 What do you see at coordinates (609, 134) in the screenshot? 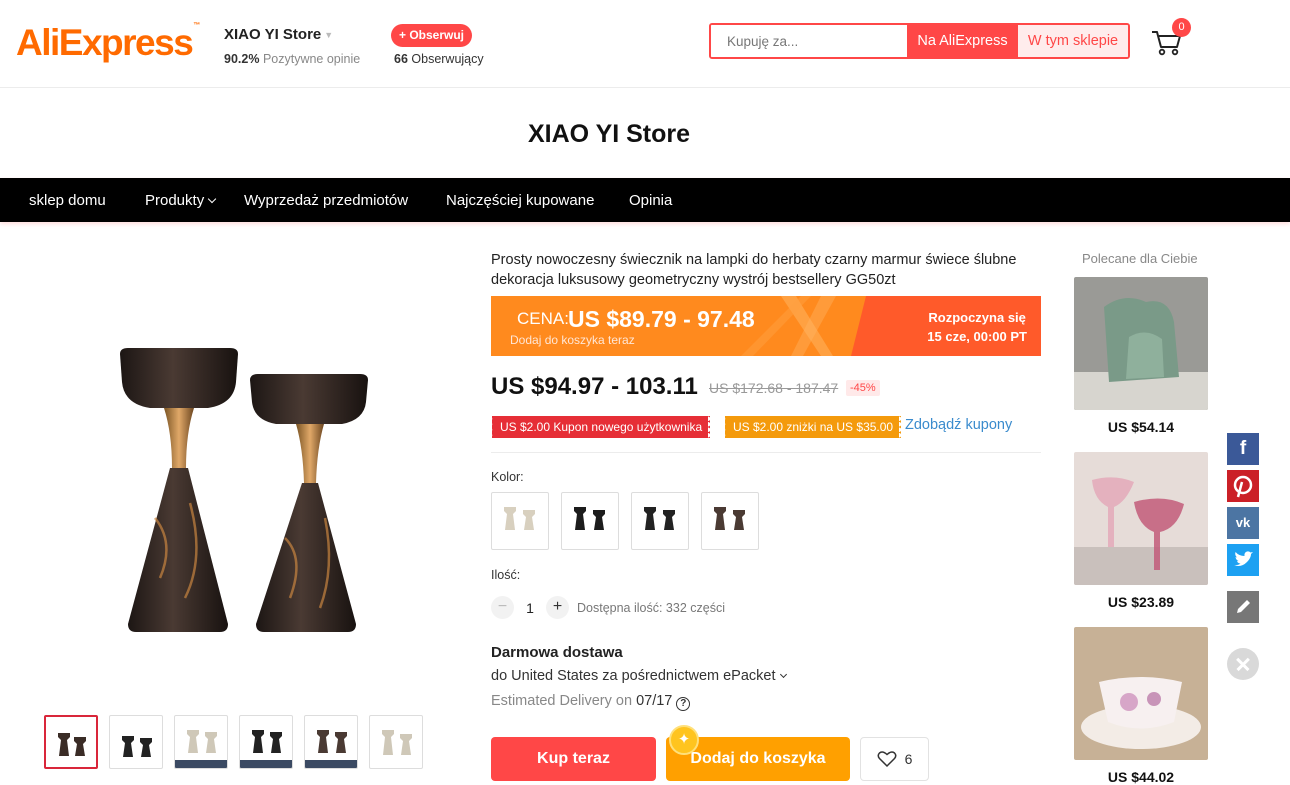
I see `store-title: XIAO YI Store` at bounding box center [609, 134].